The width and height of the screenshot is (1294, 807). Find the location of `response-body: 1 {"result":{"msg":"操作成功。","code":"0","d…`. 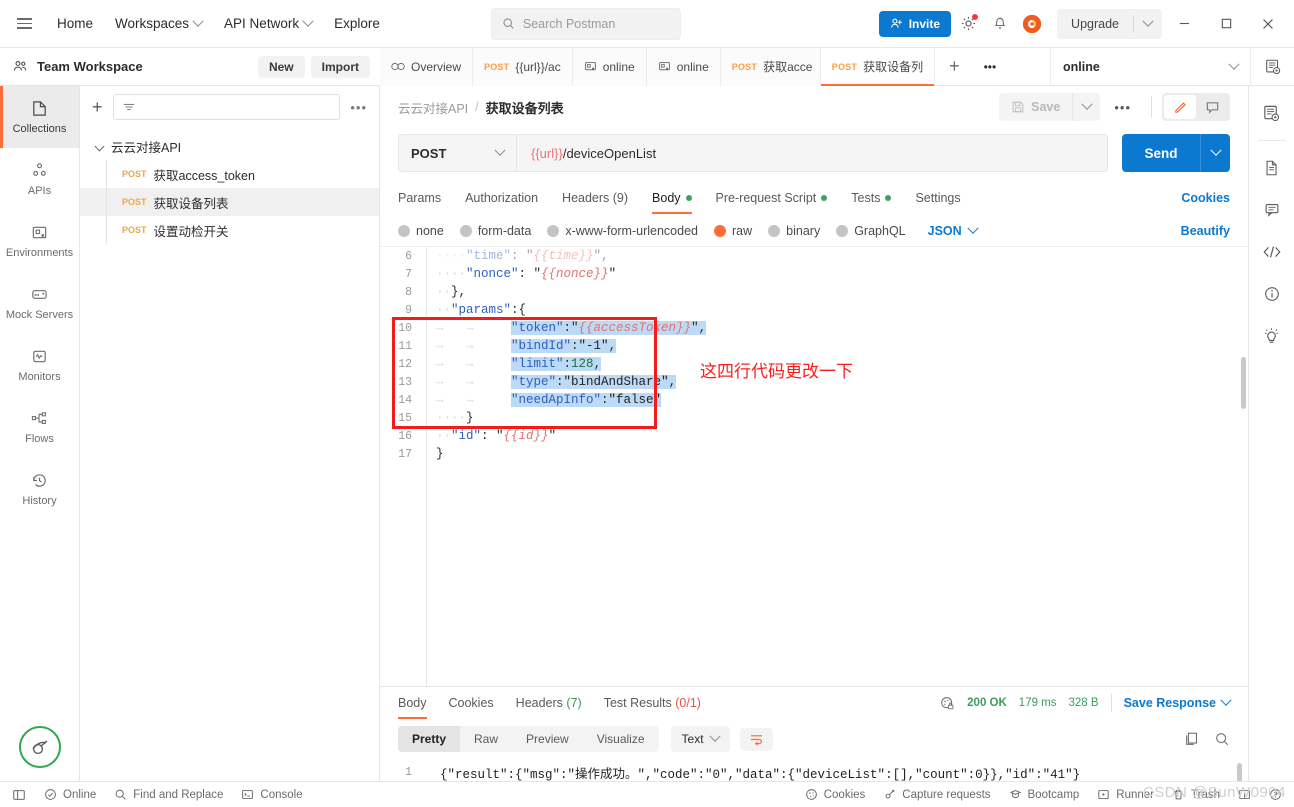

response-body: 1 {"result":{"msg":"操作成功。","code":"0","d… is located at coordinates (814, 770).